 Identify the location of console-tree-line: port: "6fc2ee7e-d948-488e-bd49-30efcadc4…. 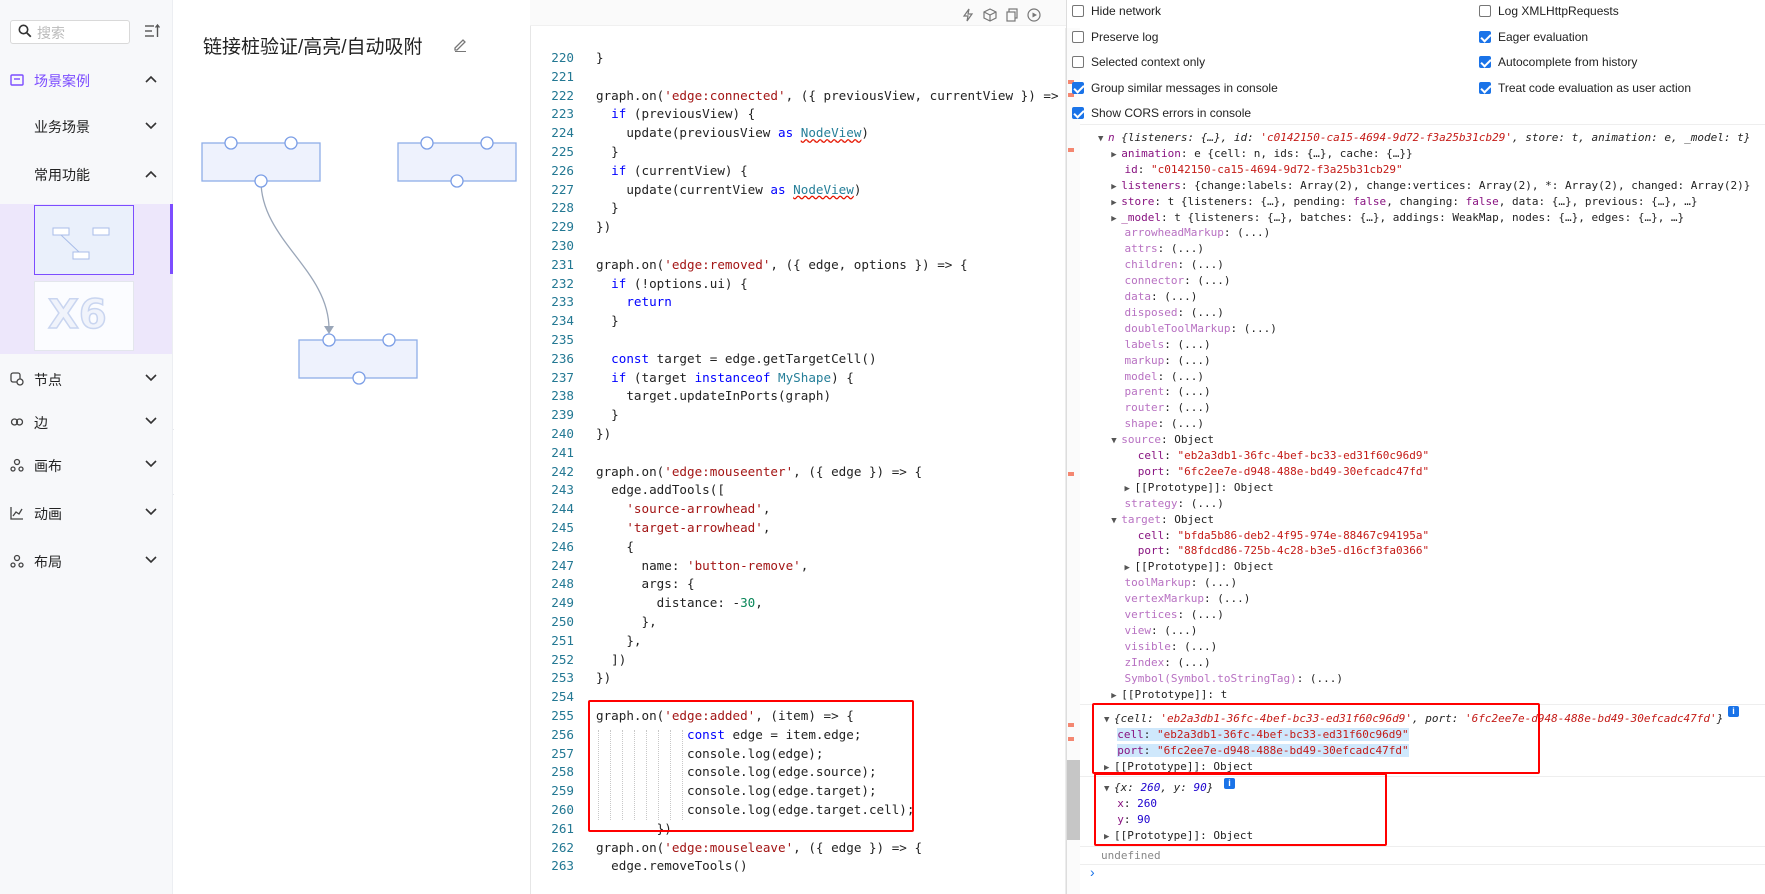
(1263, 473).